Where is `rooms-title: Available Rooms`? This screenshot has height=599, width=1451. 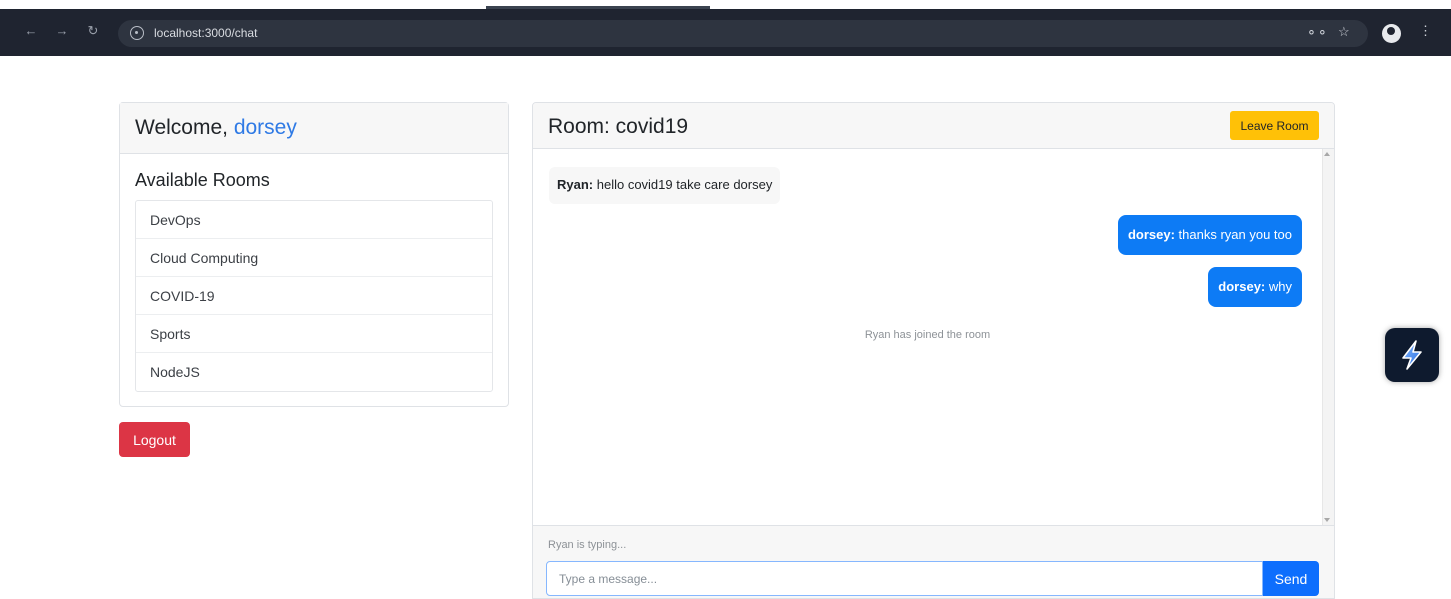
rooms-title: Available Rooms is located at coordinates (202, 180).